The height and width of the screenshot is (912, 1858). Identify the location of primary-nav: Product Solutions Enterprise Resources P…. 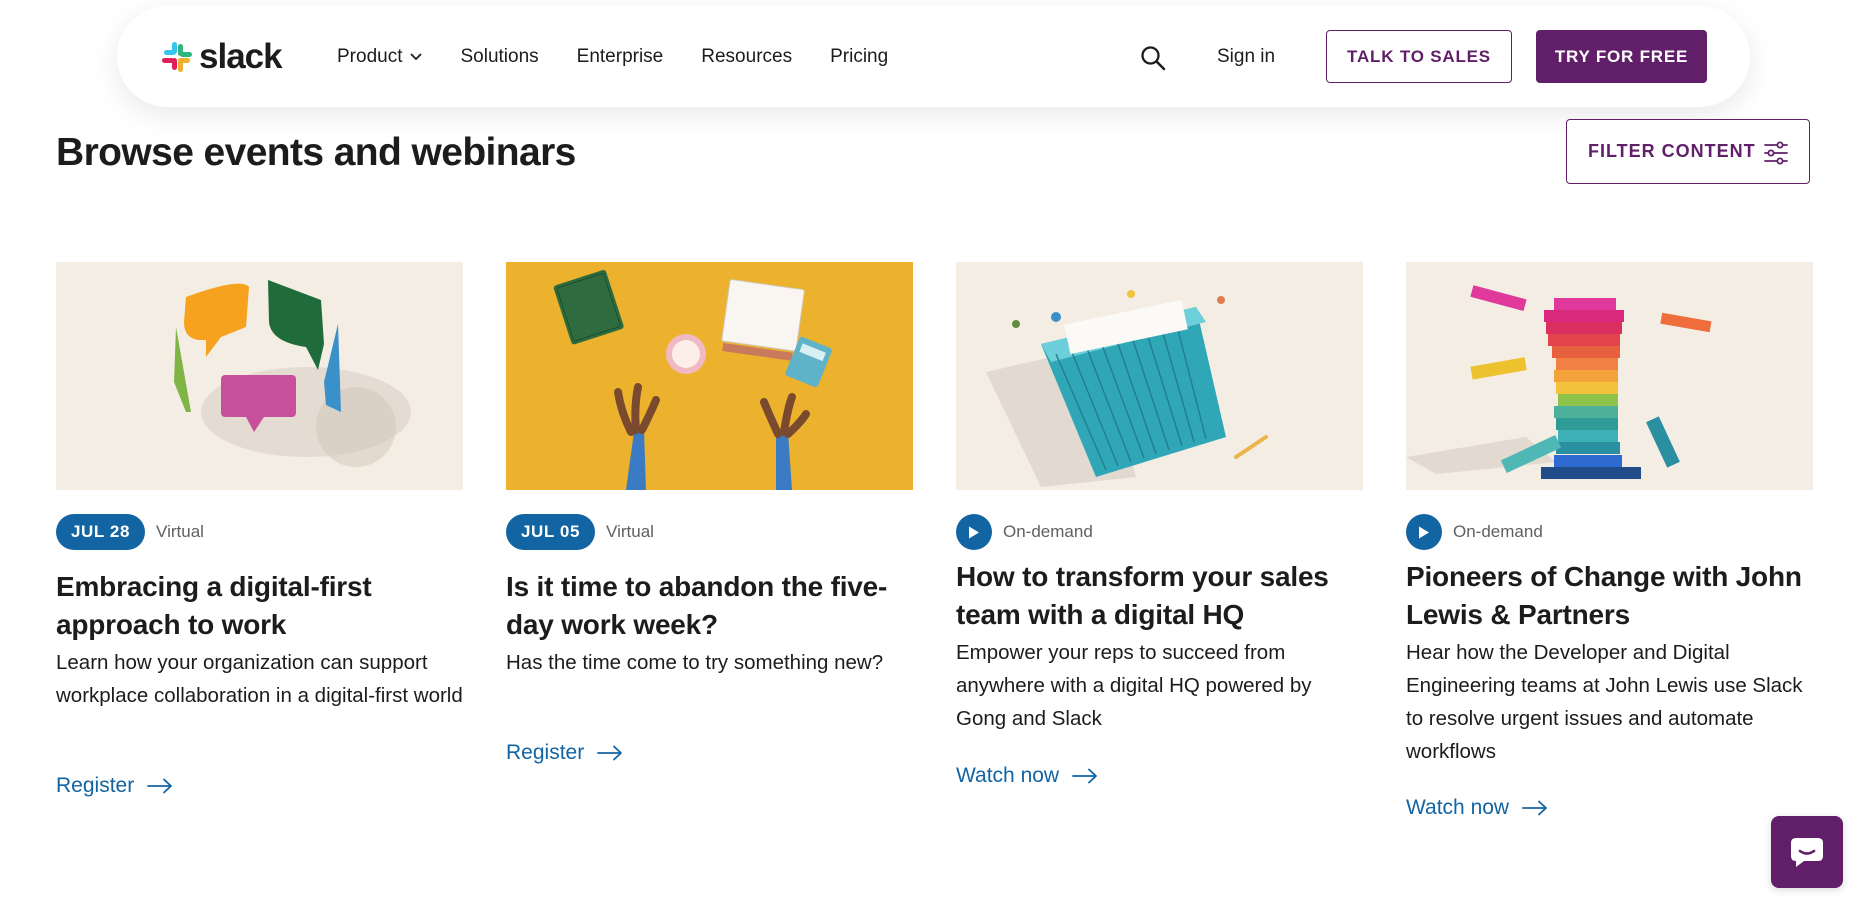
(631, 56).